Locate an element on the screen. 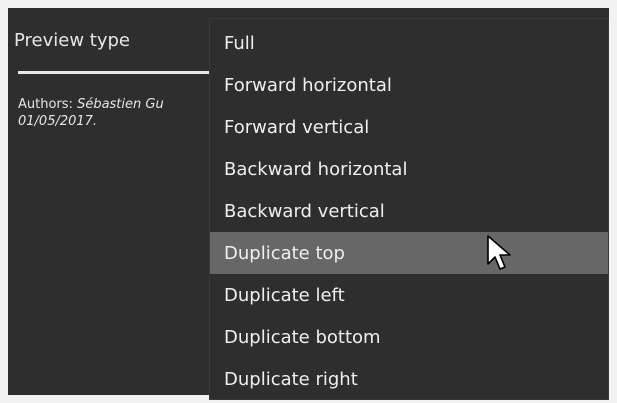 This screenshot has height=403, width=617. authors-names: Sébastien Gu is located at coordinates (120, 104).